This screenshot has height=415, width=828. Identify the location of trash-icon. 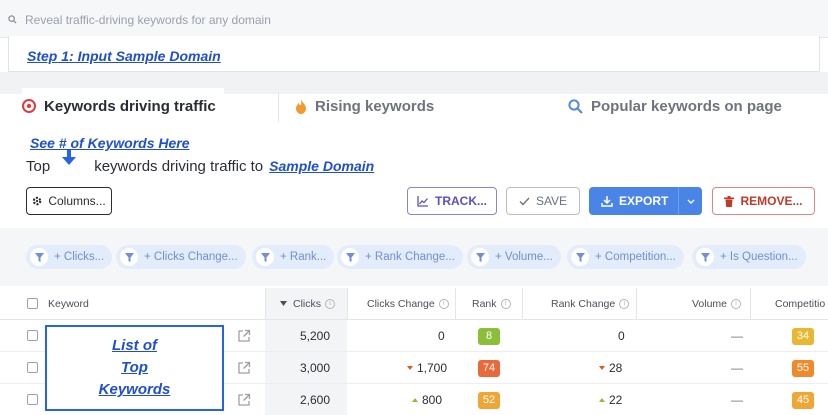
(729, 201).